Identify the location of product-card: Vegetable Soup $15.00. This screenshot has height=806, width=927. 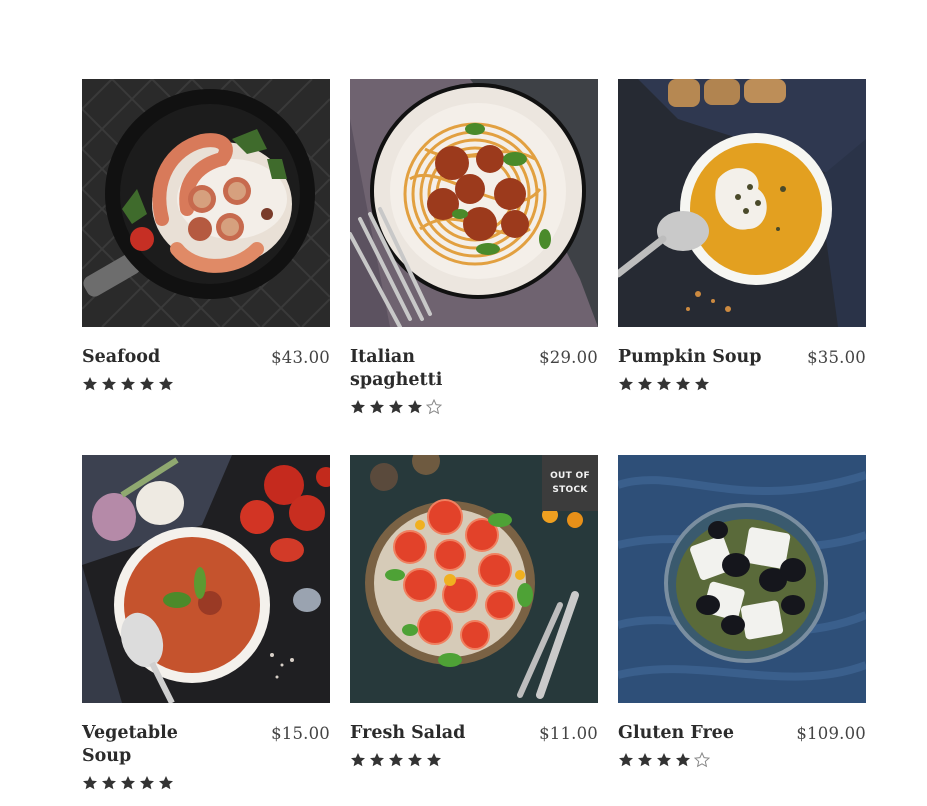
(206, 630).